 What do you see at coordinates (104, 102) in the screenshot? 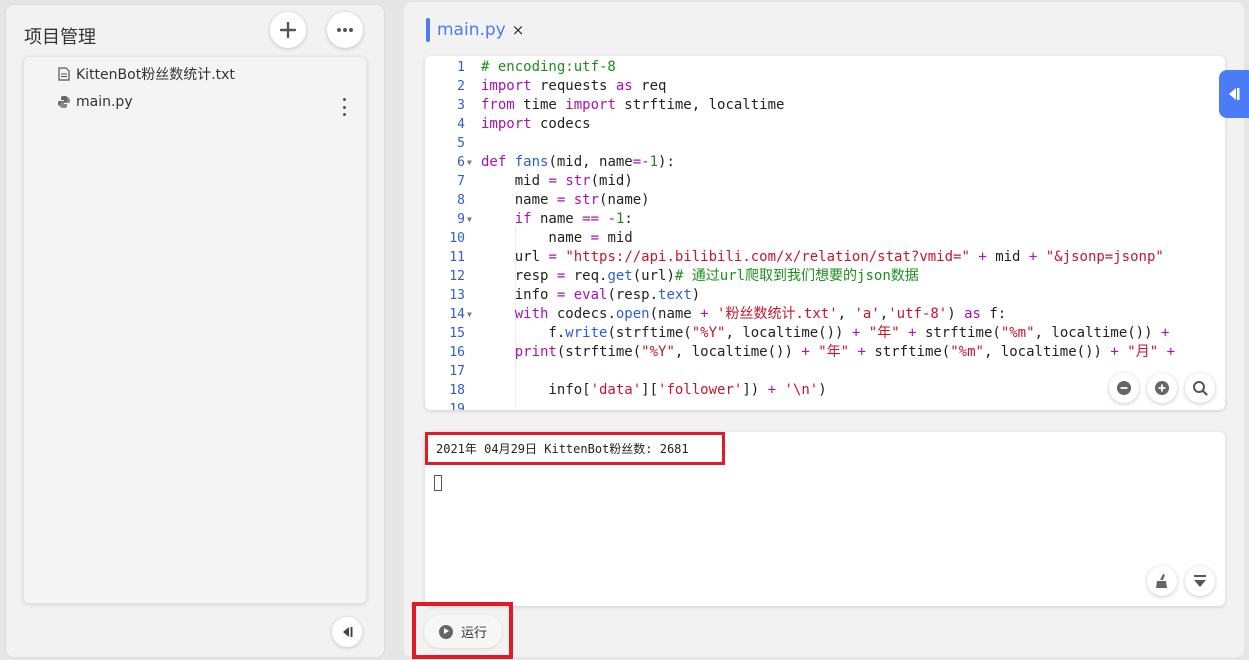
I see `file-name: main.py` at bounding box center [104, 102].